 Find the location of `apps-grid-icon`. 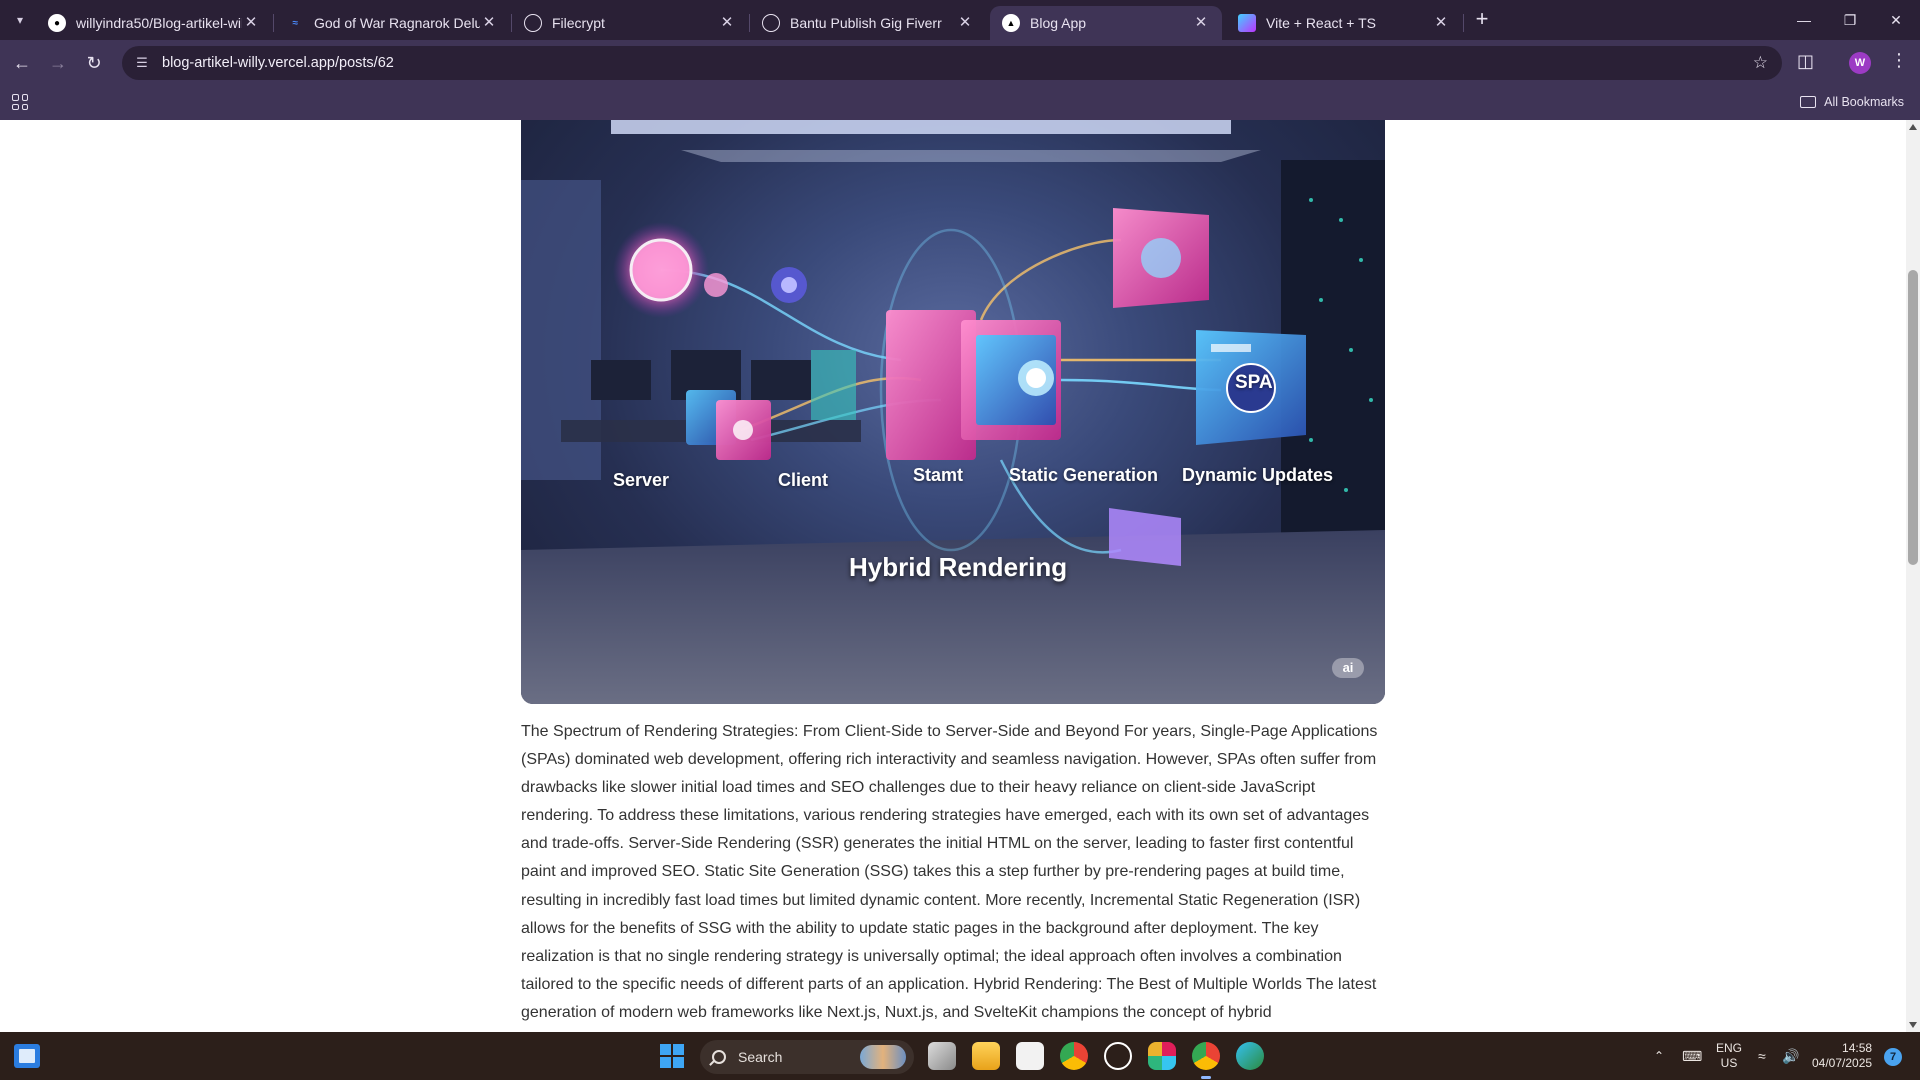

apps-grid-icon is located at coordinates (20, 102).